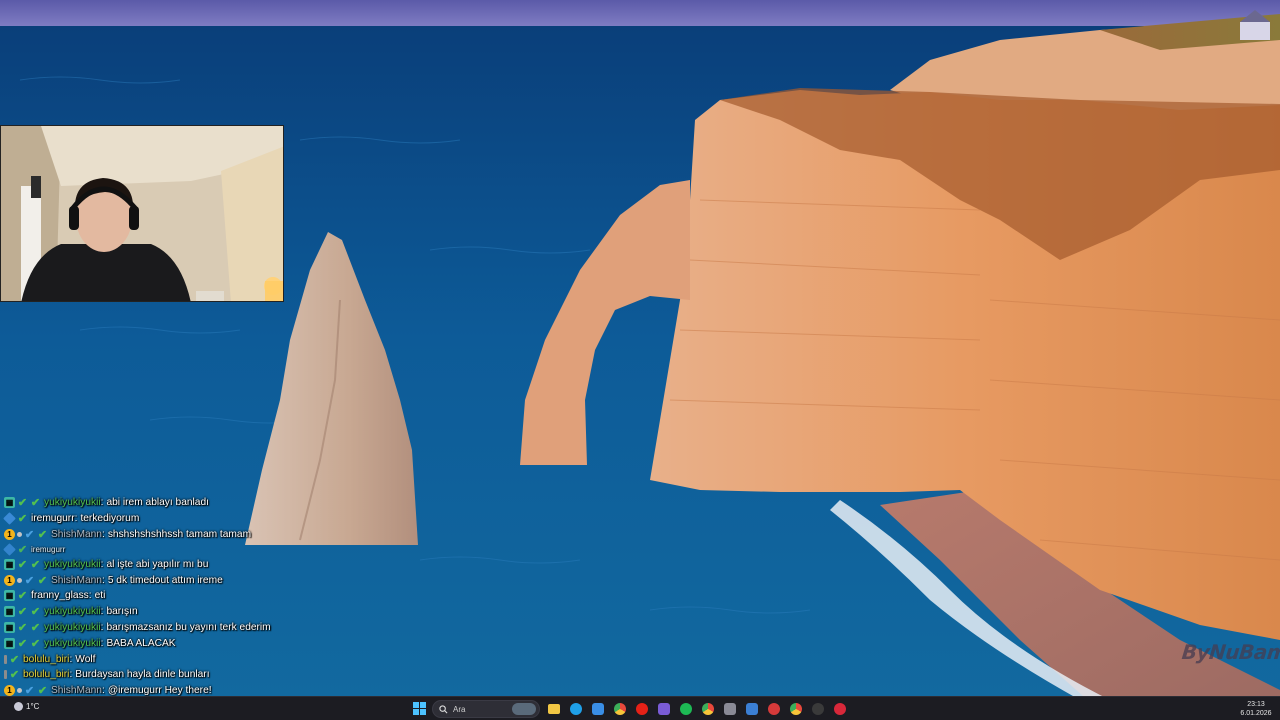 The height and width of the screenshot is (720, 1280). What do you see at coordinates (33, 706) in the screenshot?
I see `weather-temp: 1°C` at bounding box center [33, 706].